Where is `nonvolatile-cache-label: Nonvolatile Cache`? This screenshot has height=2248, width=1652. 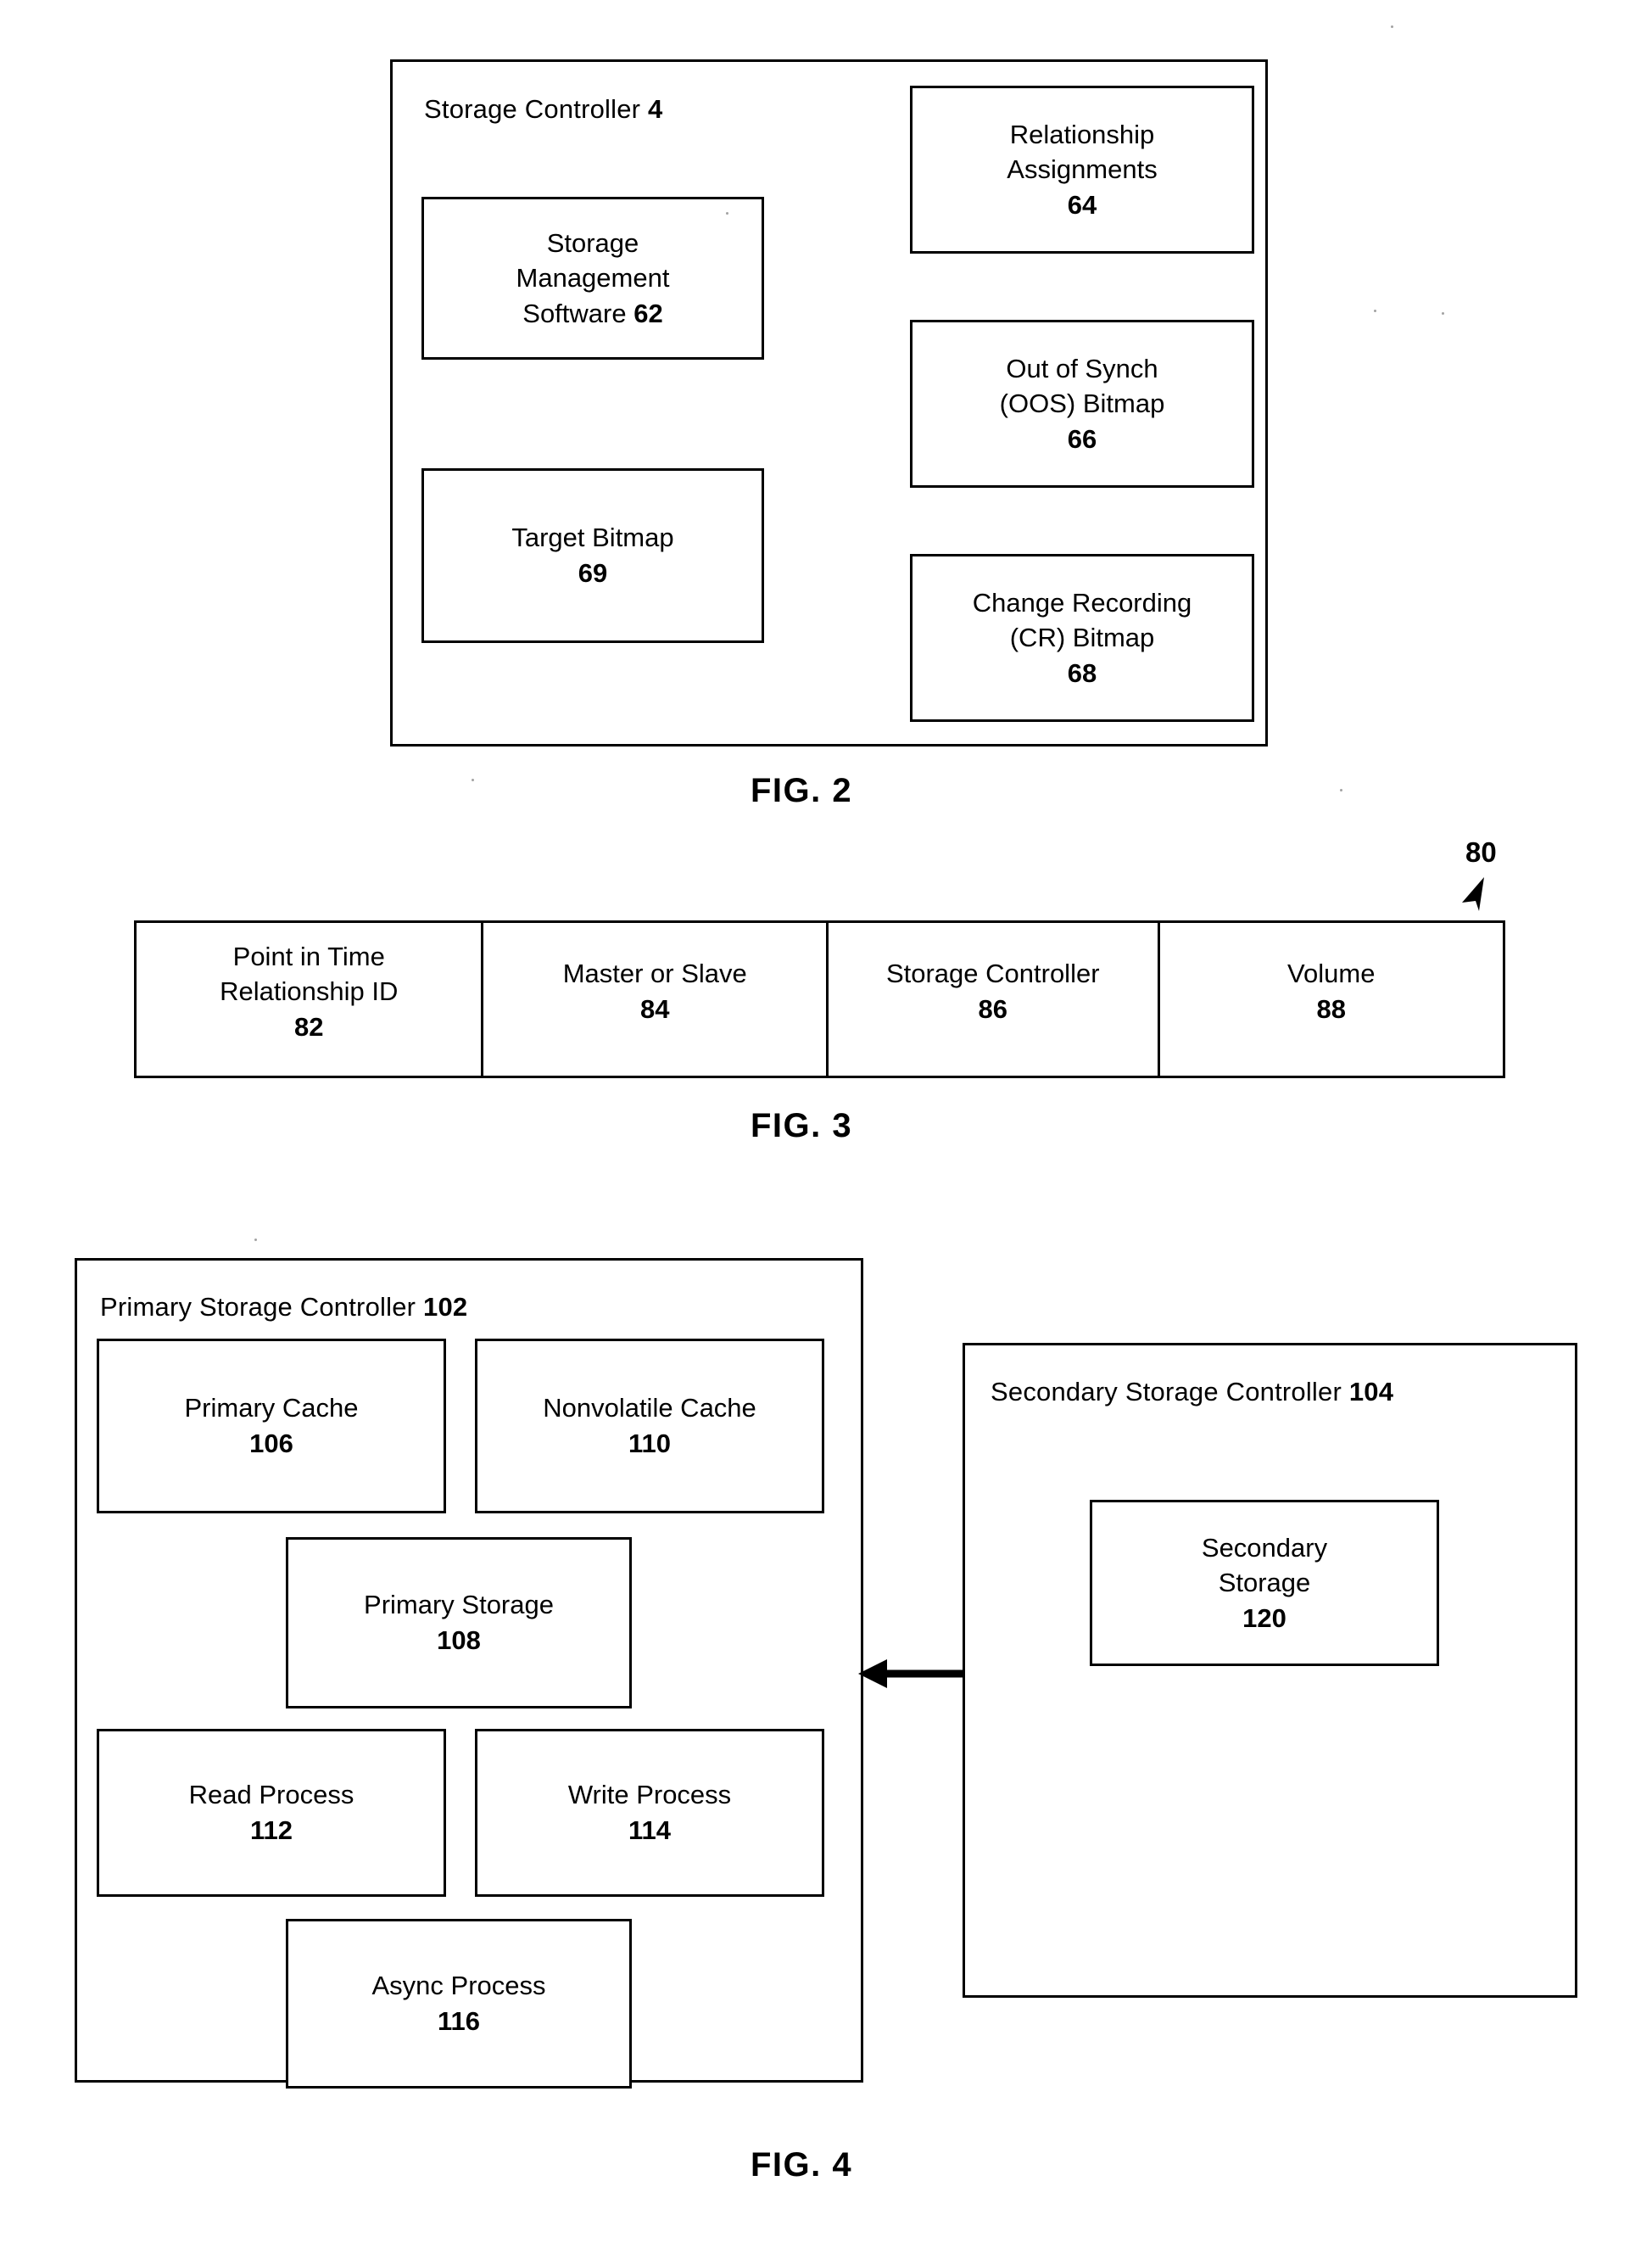 nonvolatile-cache-label: Nonvolatile Cache is located at coordinates (649, 1408).